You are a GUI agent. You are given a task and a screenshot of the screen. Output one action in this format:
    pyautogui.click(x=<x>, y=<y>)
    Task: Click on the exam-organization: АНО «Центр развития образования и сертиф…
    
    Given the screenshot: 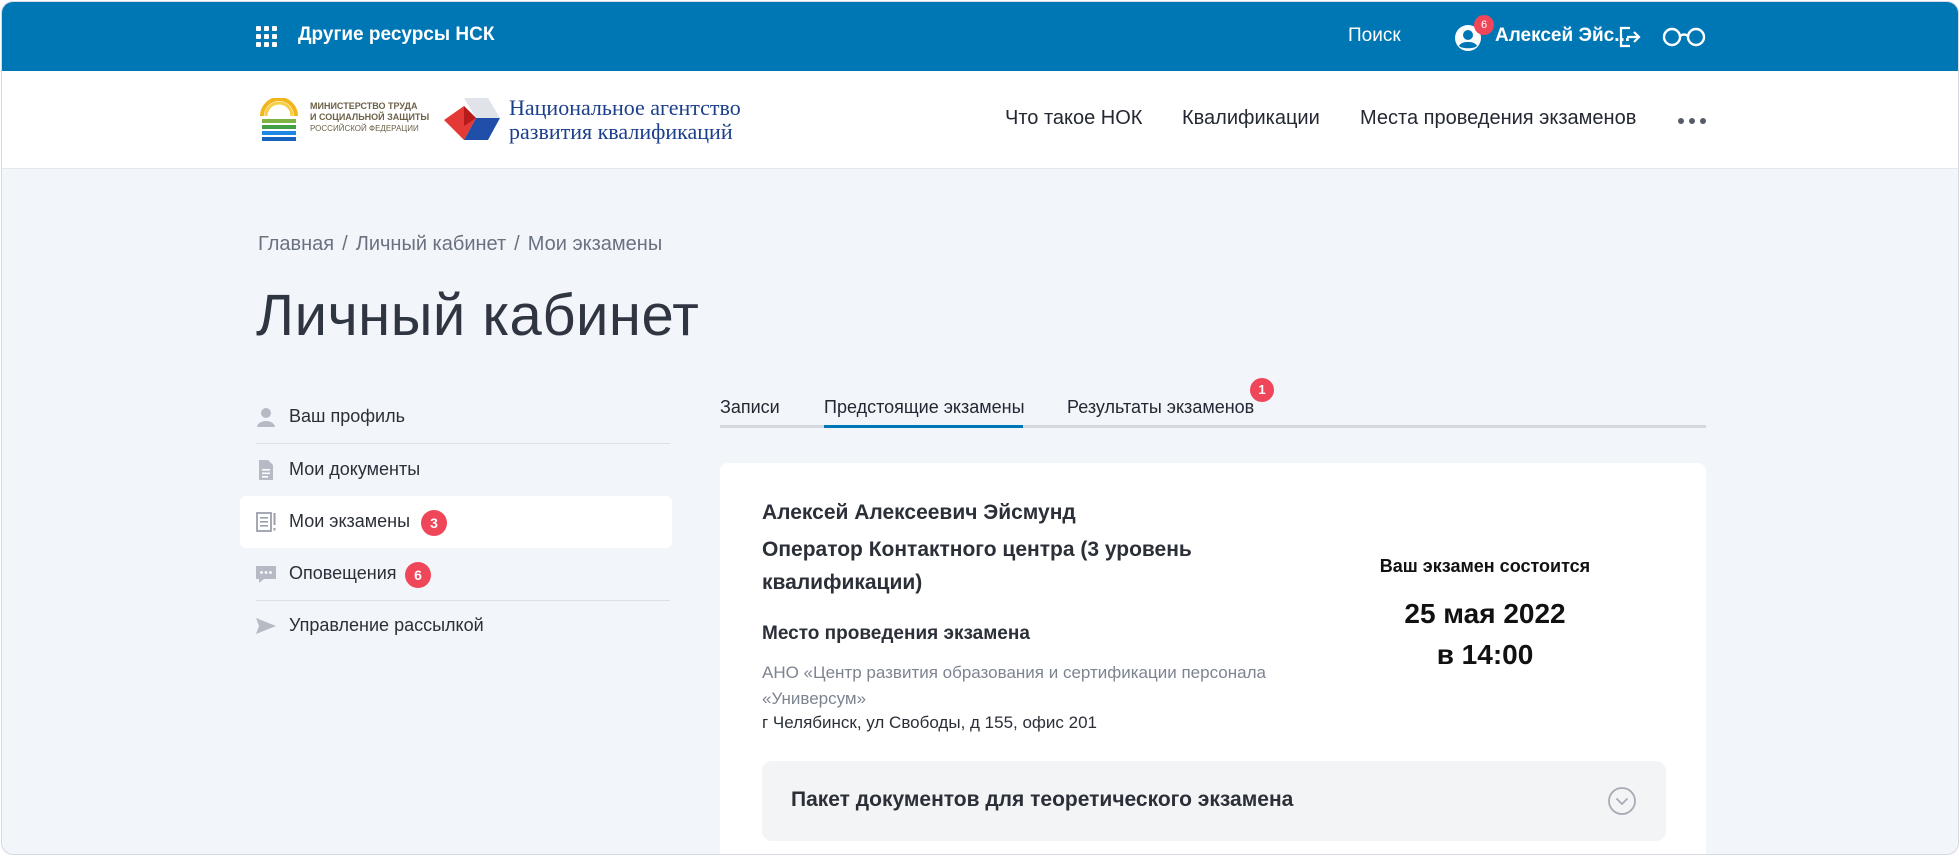 What is the action you would take?
    pyautogui.click(x=1014, y=685)
    